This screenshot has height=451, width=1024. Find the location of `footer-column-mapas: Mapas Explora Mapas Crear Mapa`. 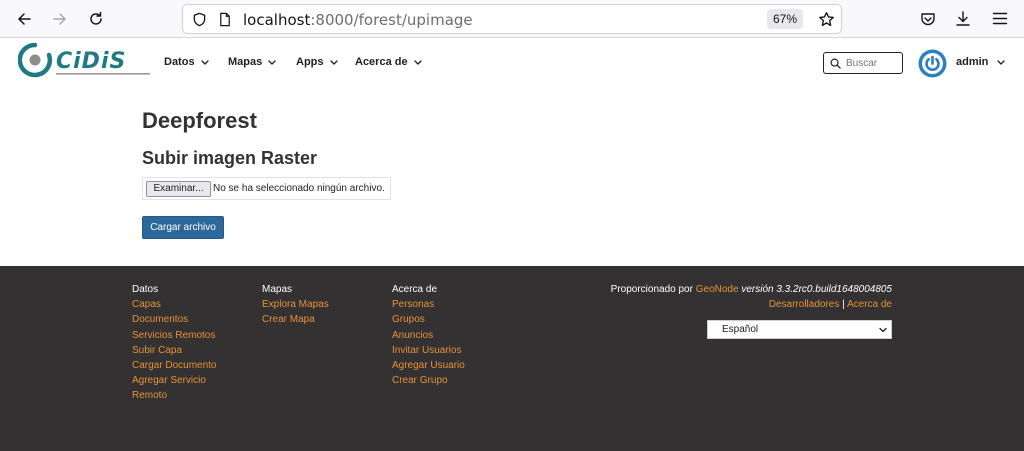

footer-column-mapas: Mapas Explora Mapas Crear Mapa is located at coordinates (295, 305).